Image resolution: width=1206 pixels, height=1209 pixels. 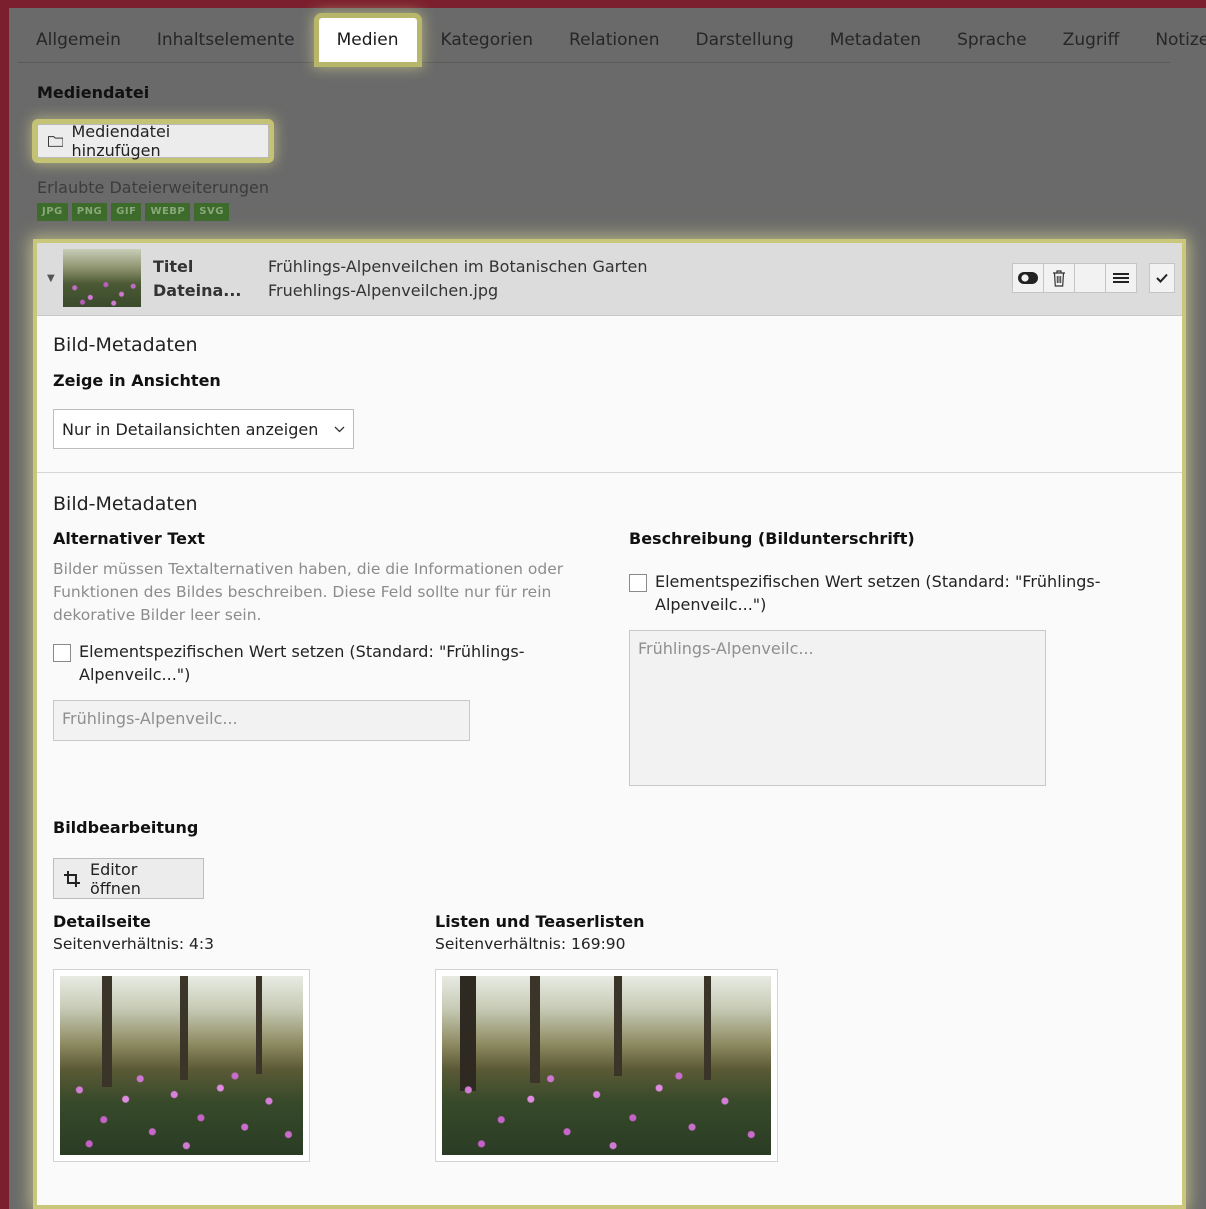 What do you see at coordinates (339, 429) in the screenshot?
I see `chevron-down-icon` at bounding box center [339, 429].